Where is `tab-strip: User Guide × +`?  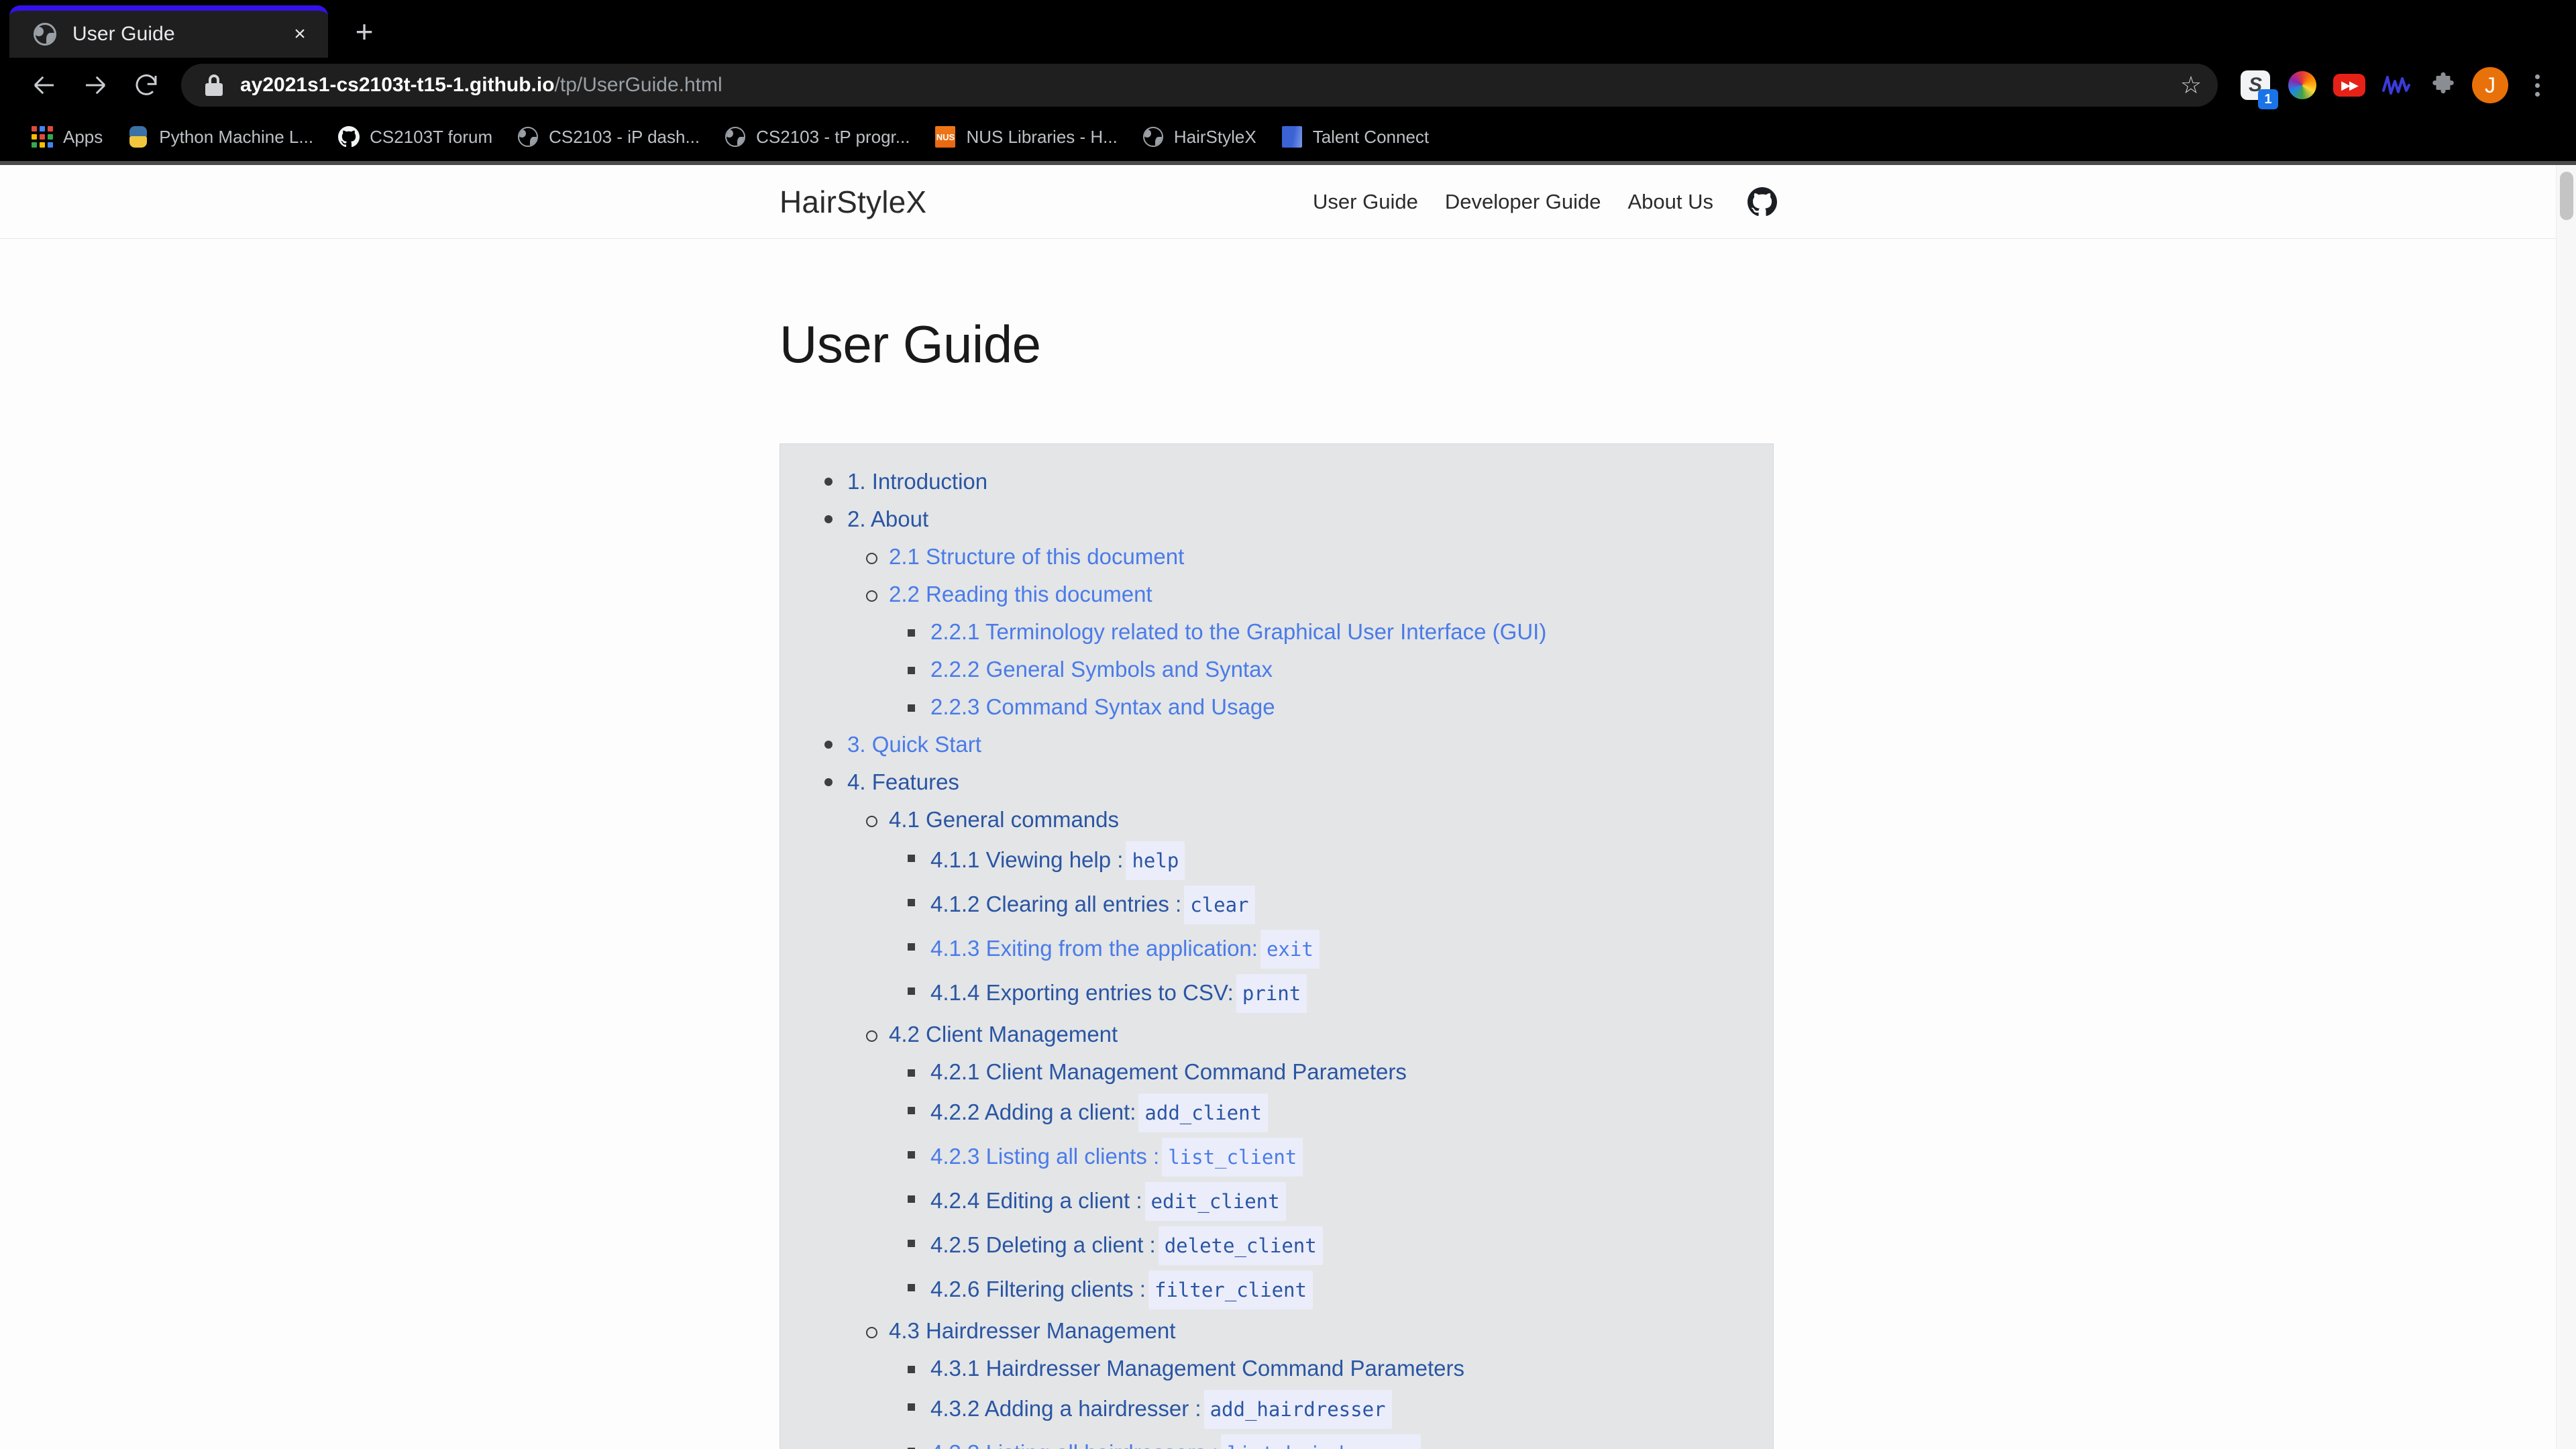
tab-strip: User Guide × + is located at coordinates (1288, 29).